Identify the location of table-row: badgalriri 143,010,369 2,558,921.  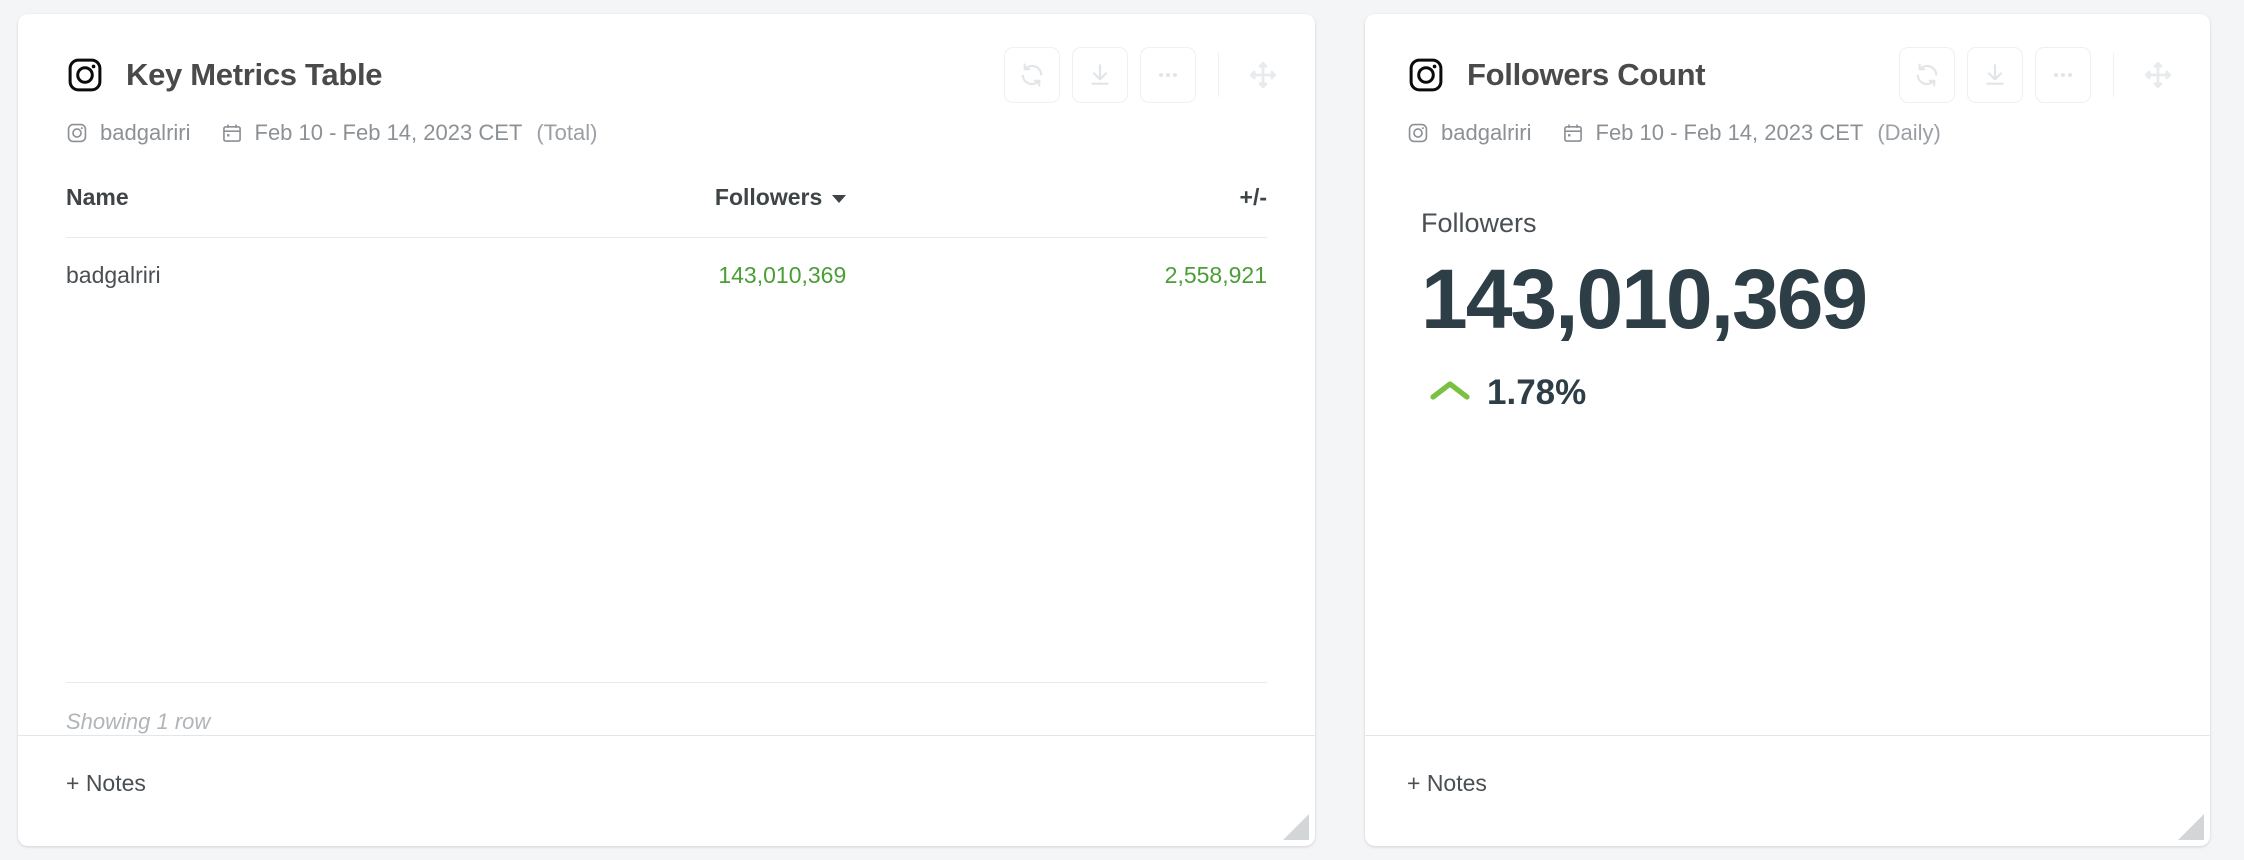
(666, 264).